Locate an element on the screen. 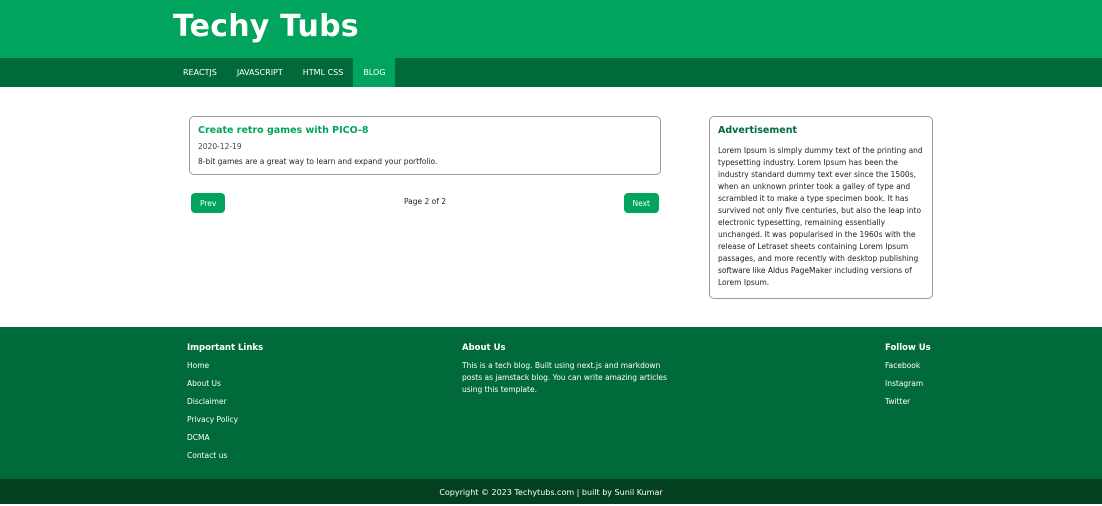 This screenshot has height=506, width=1102. site-title: Techy Tubs is located at coordinates (266, 26).